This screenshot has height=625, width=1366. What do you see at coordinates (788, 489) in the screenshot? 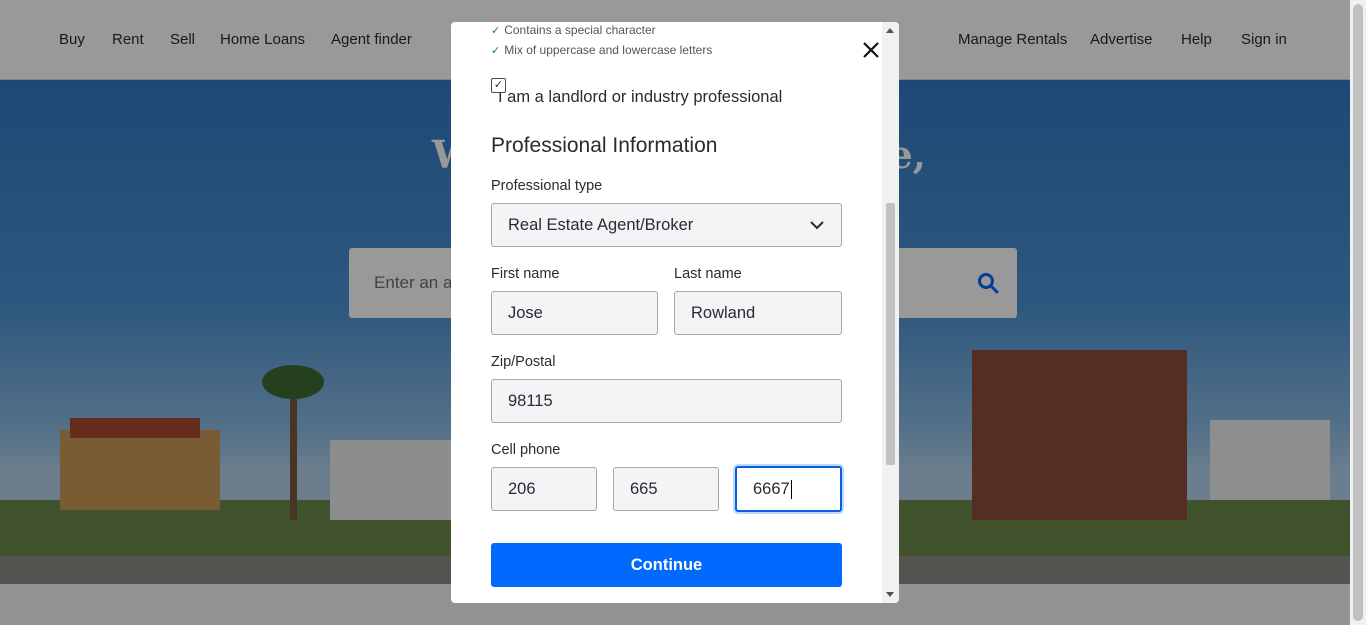
I see `phone-line-input: 6667` at bounding box center [788, 489].